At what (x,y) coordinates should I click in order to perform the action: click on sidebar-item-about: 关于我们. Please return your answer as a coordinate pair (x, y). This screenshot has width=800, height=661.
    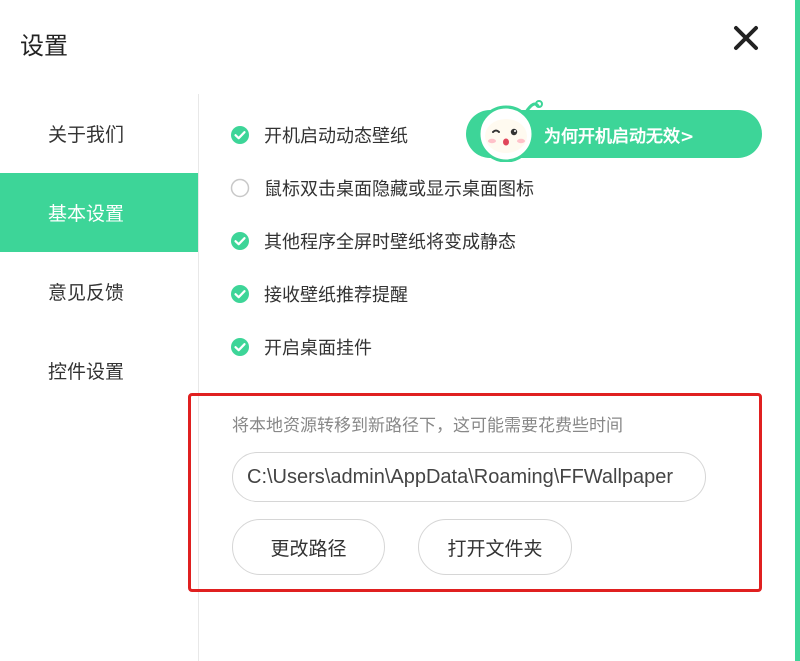
    Looking at the image, I should click on (99, 133).